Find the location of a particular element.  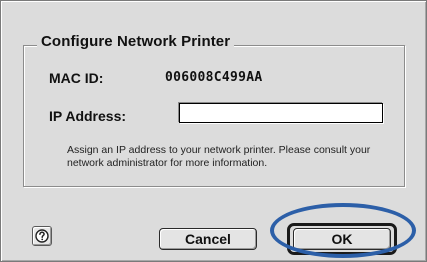

mac-id-value: 006008C499AA is located at coordinates (214, 77).